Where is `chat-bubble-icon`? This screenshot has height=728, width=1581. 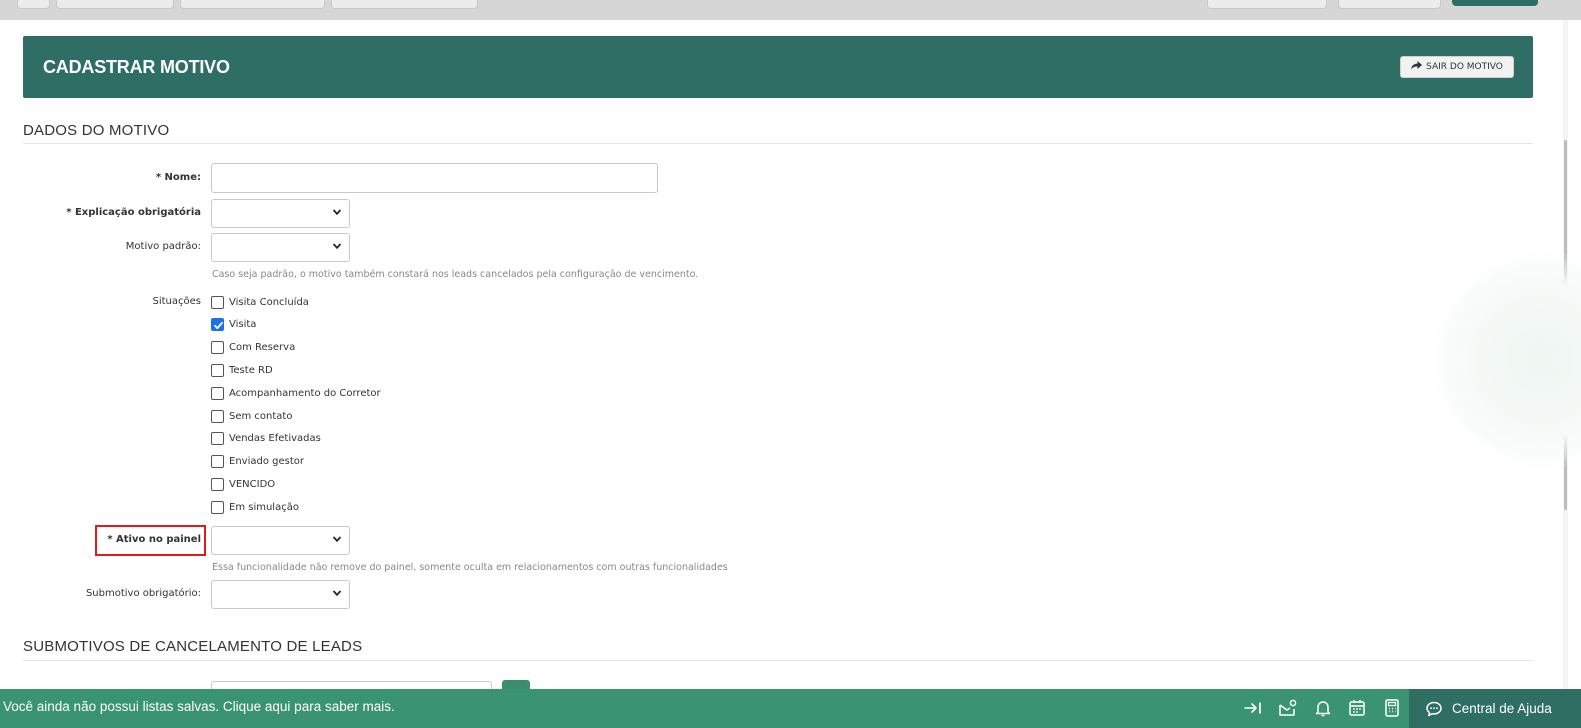 chat-bubble-icon is located at coordinates (1434, 708).